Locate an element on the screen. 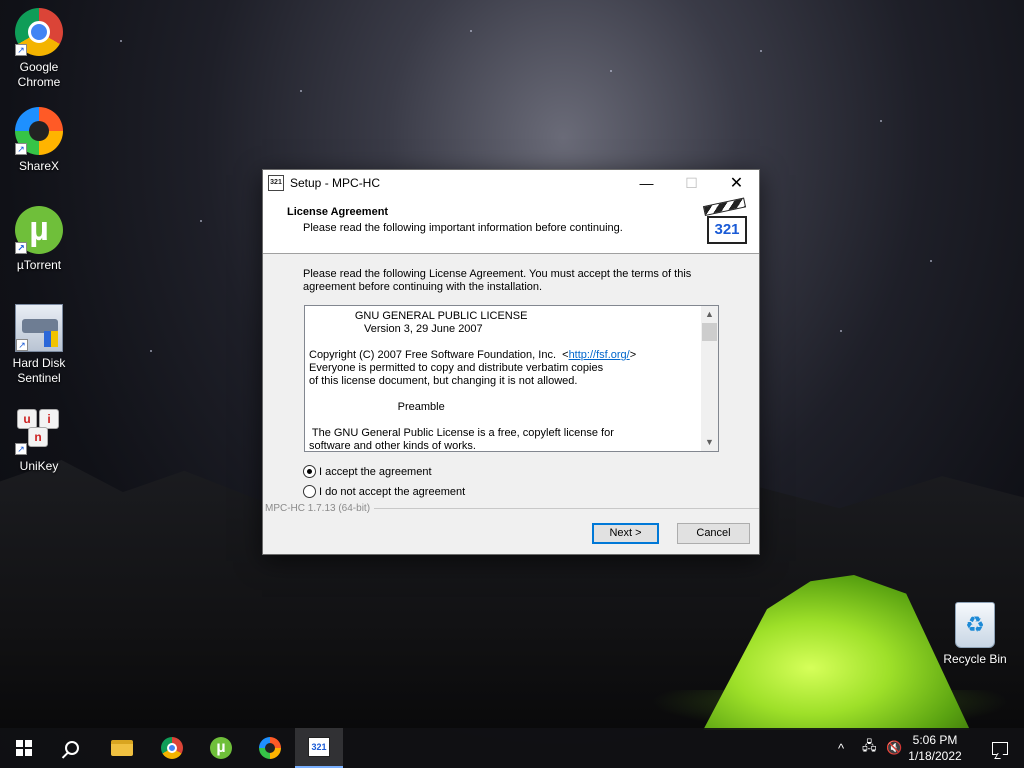 This screenshot has width=1024, height=768. desktop-icon-recycle-bin: ♻ Recycle Bin is located at coordinates (975, 634).